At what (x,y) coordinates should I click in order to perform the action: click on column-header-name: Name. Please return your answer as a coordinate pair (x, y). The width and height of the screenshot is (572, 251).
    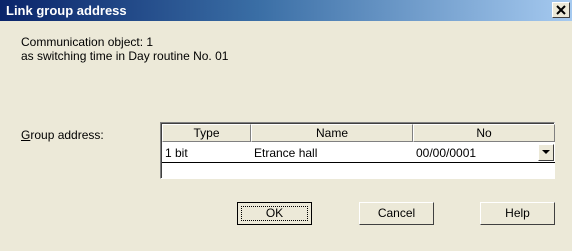
    Looking at the image, I should click on (332, 133).